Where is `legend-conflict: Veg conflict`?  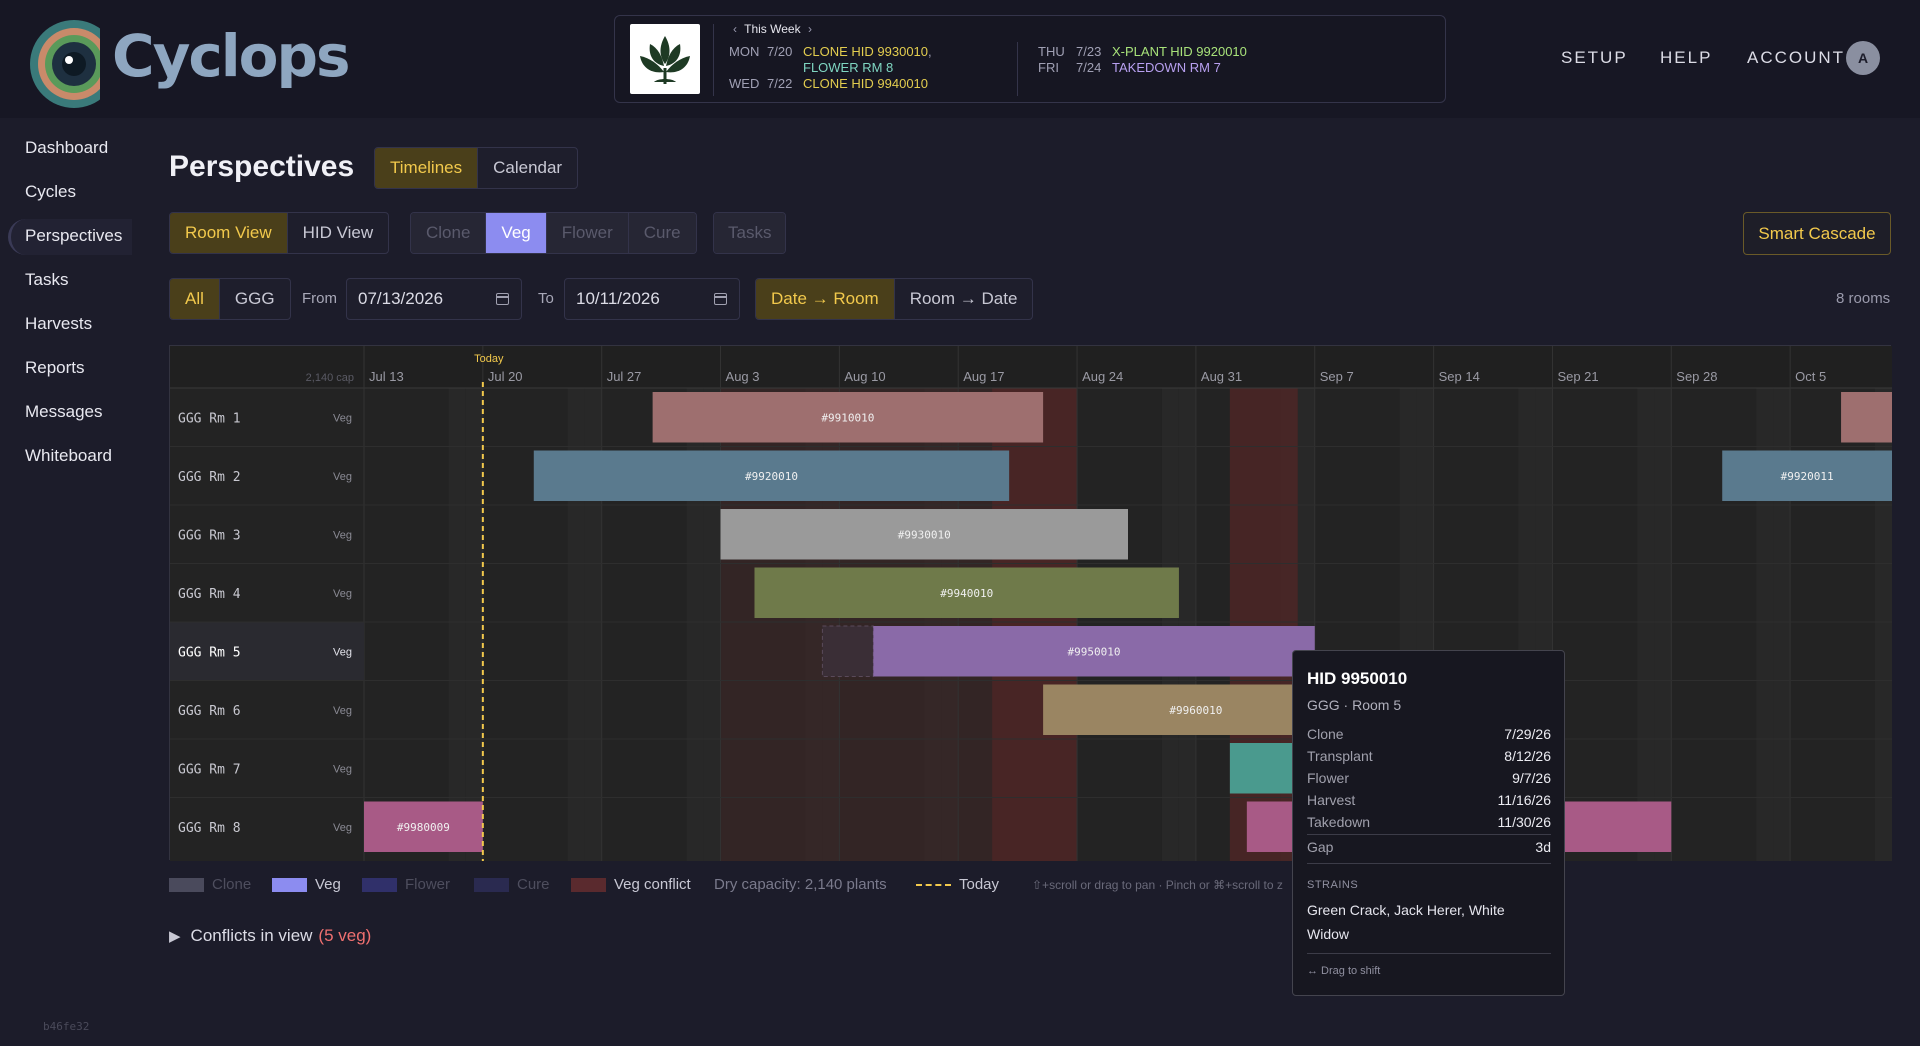
legend-conflict: Veg conflict is located at coordinates (631, 884).